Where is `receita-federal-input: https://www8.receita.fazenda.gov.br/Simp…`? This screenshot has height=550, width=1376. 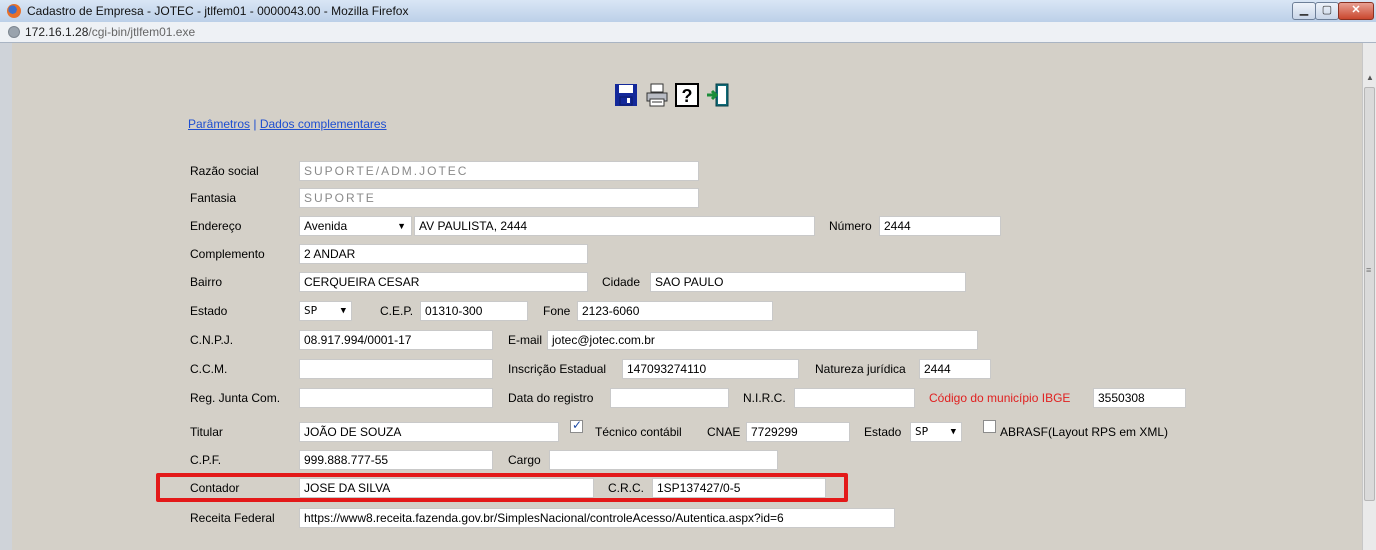
receita-federal-input: https://www8.receita.fazenda.gov.br/Simp… is located at coordinates (597, 518).